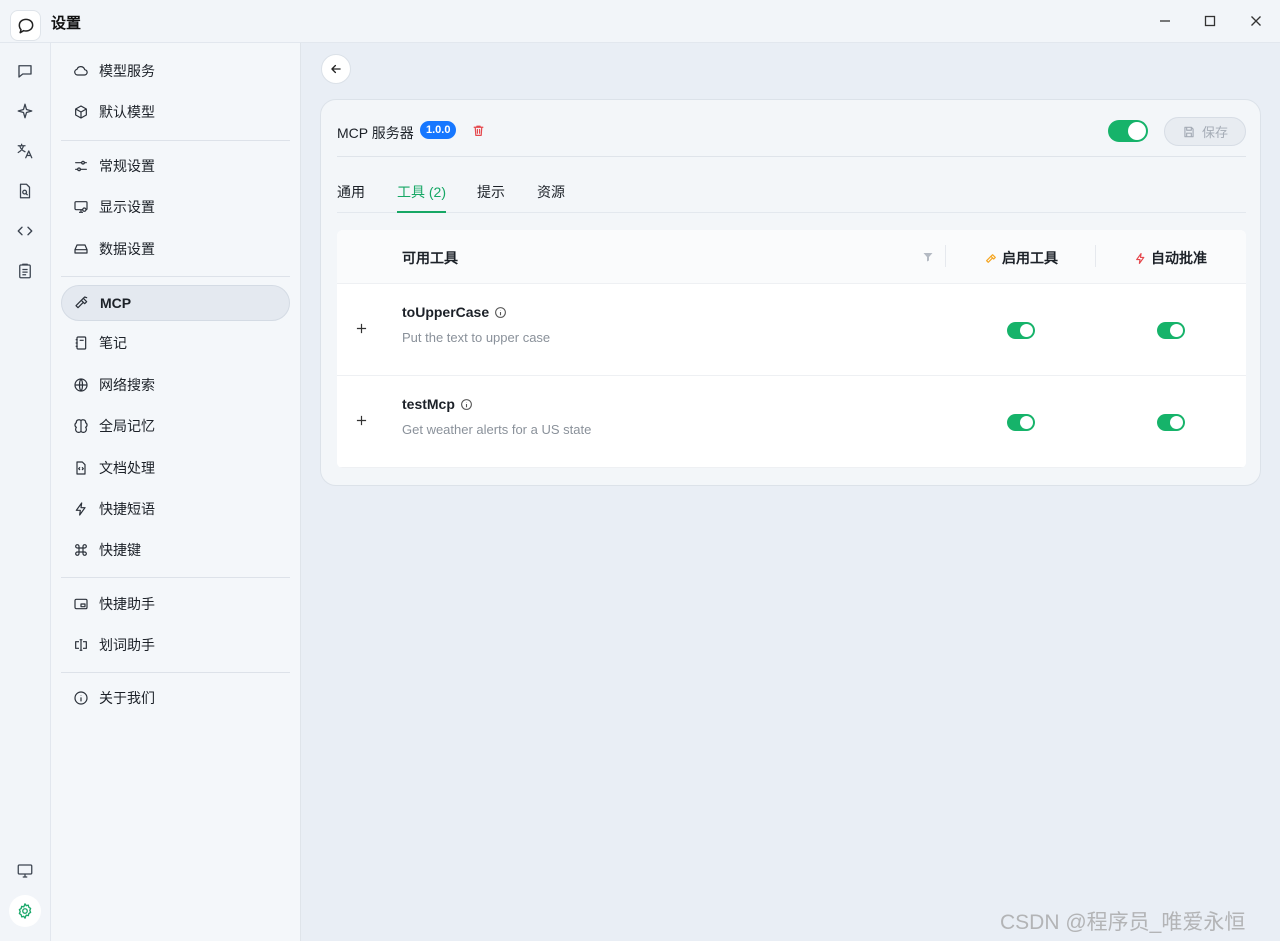 This screenshot has width=1280, height=941. What do you see at coordinates (113, 343) in the screenshot?
I see `sidebar-item-label: 笔记` at bounding box center [113, 343].